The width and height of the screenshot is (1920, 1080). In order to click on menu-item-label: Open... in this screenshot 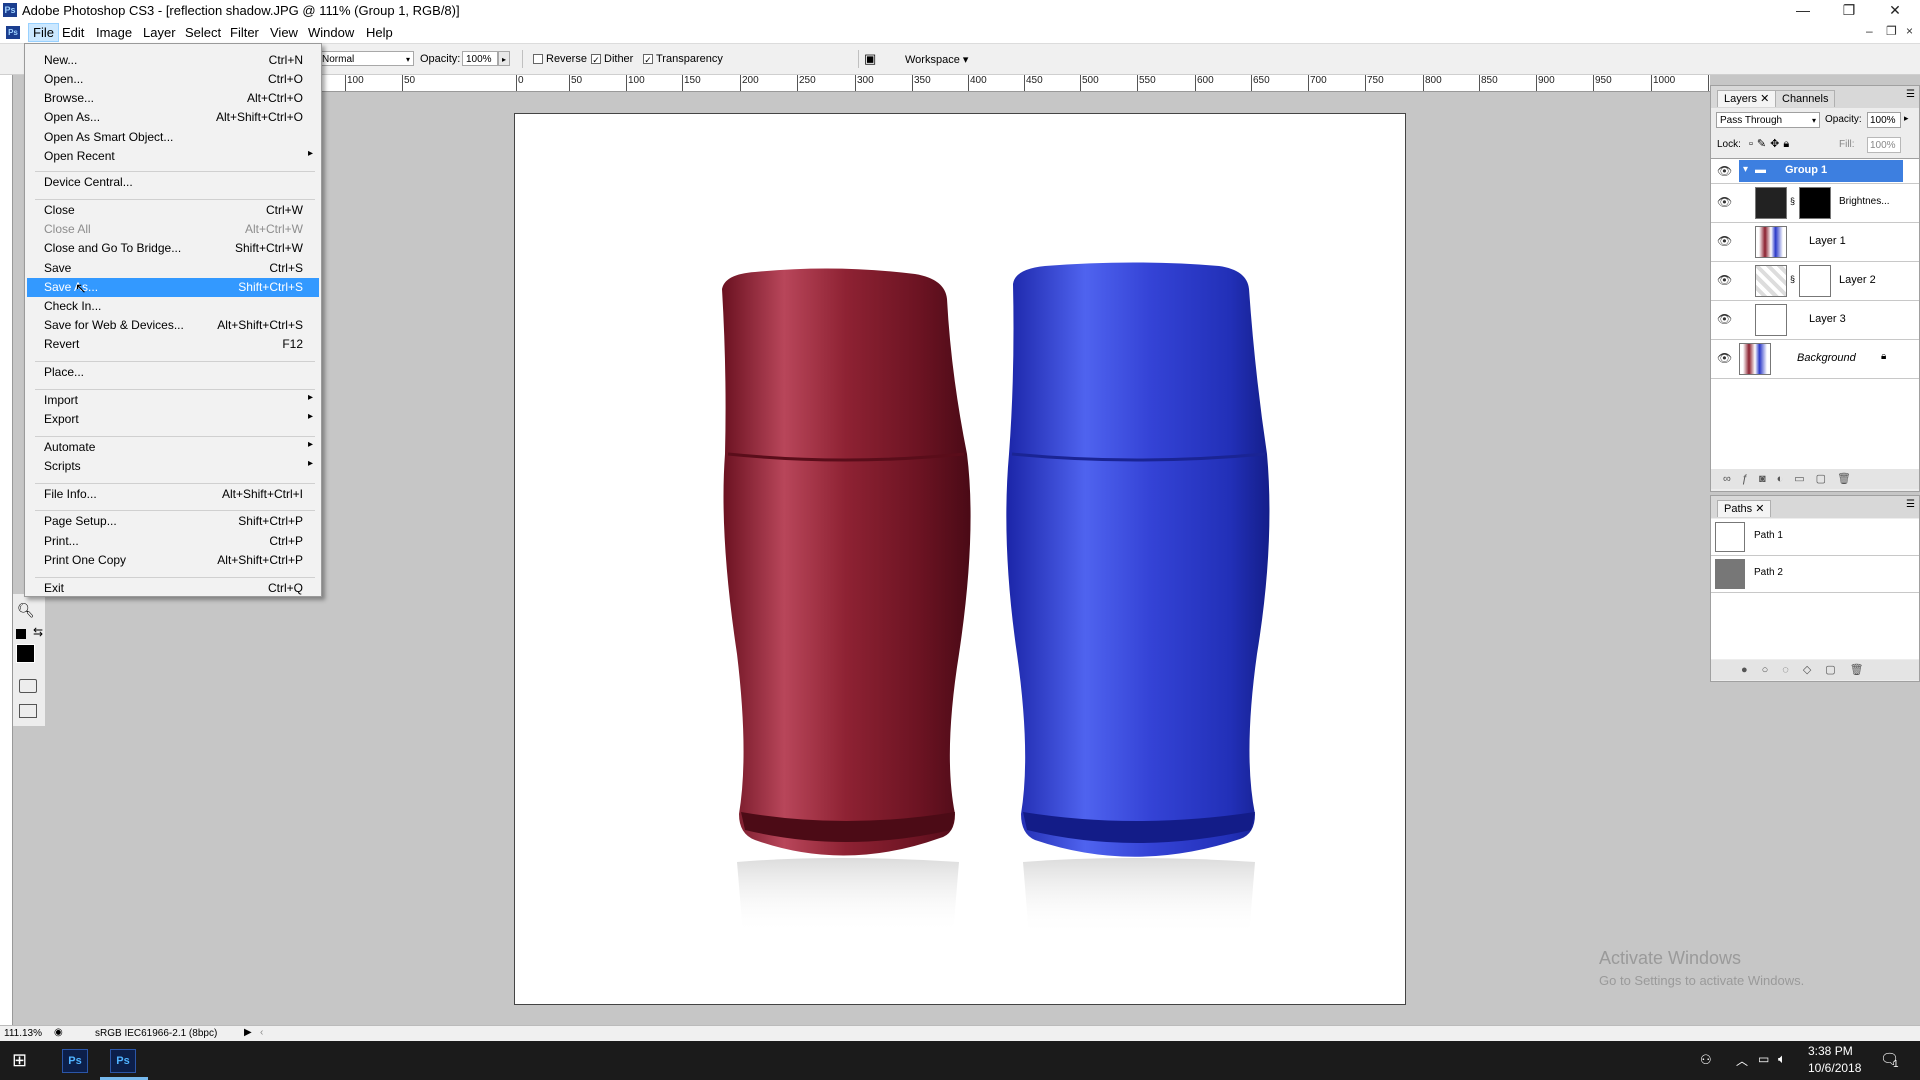, I will do `click(64, 79)`.